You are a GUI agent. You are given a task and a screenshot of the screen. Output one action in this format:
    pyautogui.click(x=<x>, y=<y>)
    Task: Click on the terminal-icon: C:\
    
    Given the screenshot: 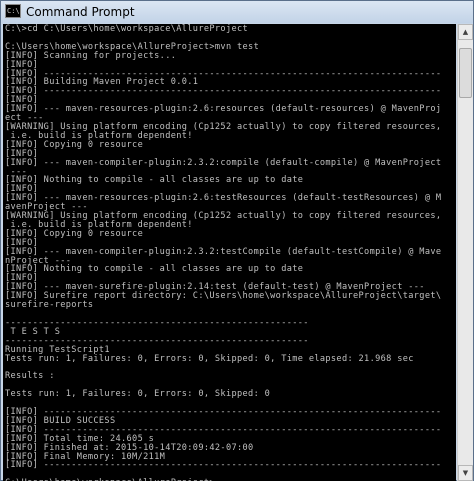 What is the action you would take?
    pyautogui.click(x=13, y=11)
    